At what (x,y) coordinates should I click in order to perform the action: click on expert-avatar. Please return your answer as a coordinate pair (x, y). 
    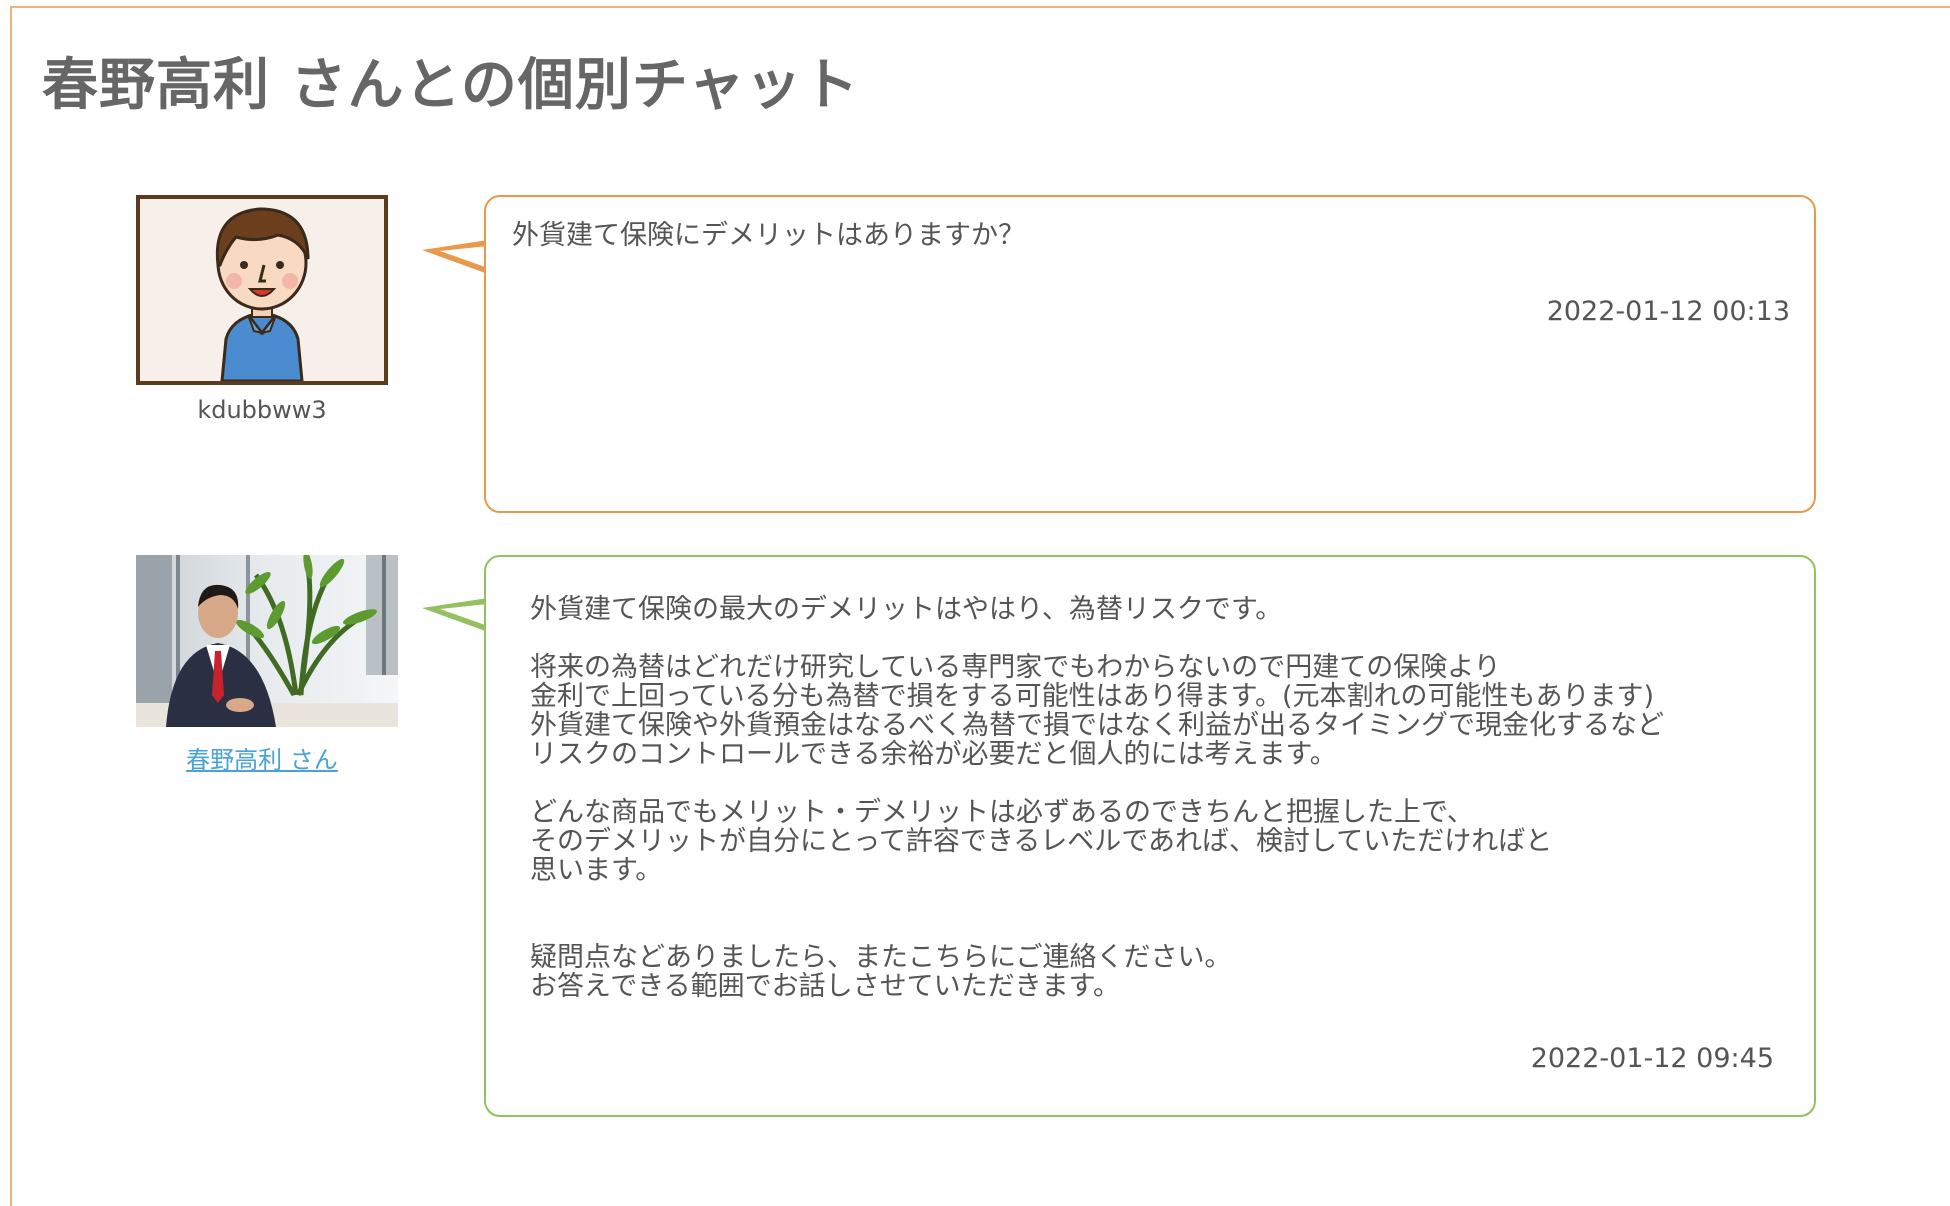
    Looking at the image, I should click on (267, 641).